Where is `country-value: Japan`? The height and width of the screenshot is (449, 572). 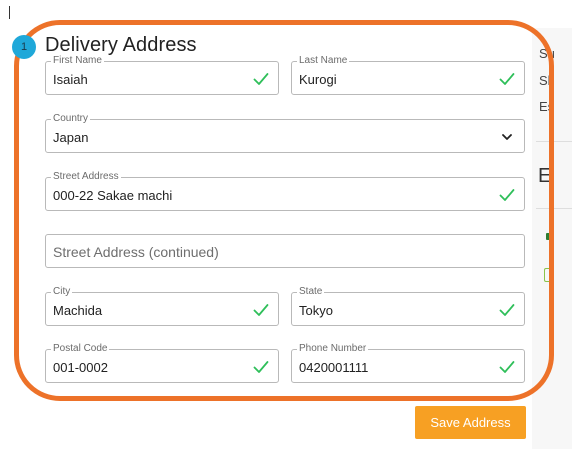
country-value: Japan is located at coordinates (71, 137).